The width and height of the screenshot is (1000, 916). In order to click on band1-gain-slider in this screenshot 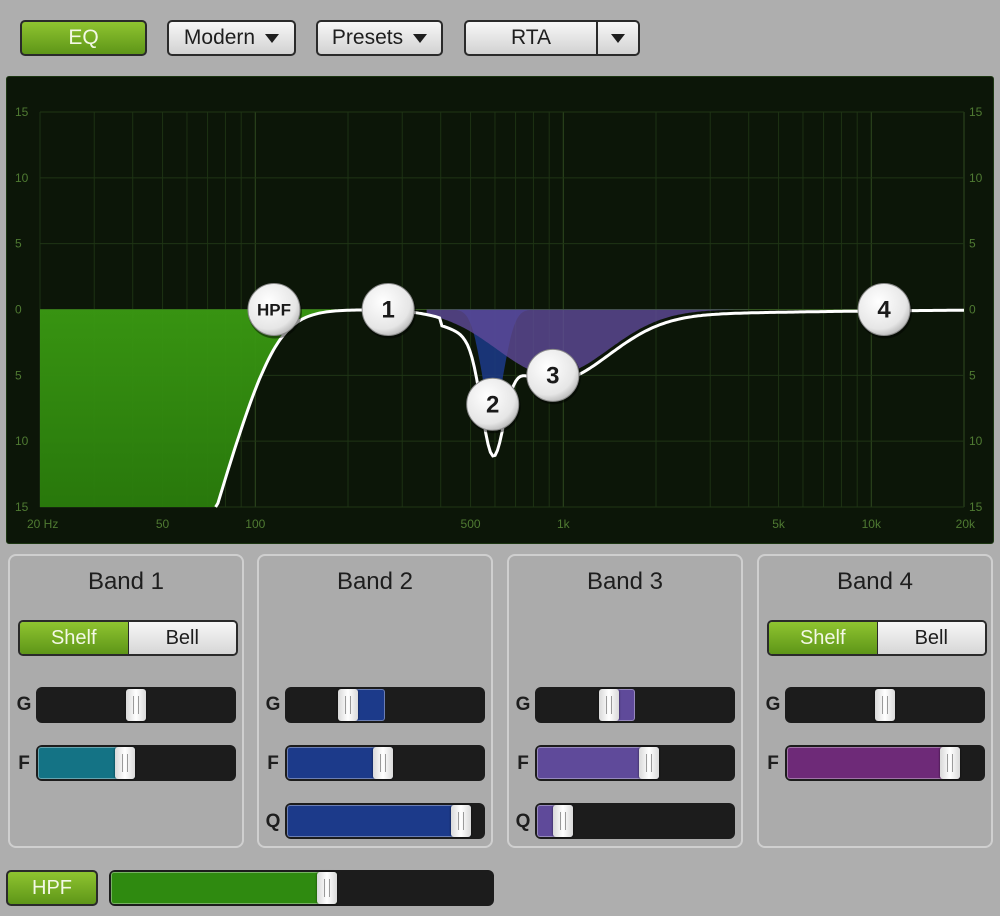, I will do `click(136, 705)`.